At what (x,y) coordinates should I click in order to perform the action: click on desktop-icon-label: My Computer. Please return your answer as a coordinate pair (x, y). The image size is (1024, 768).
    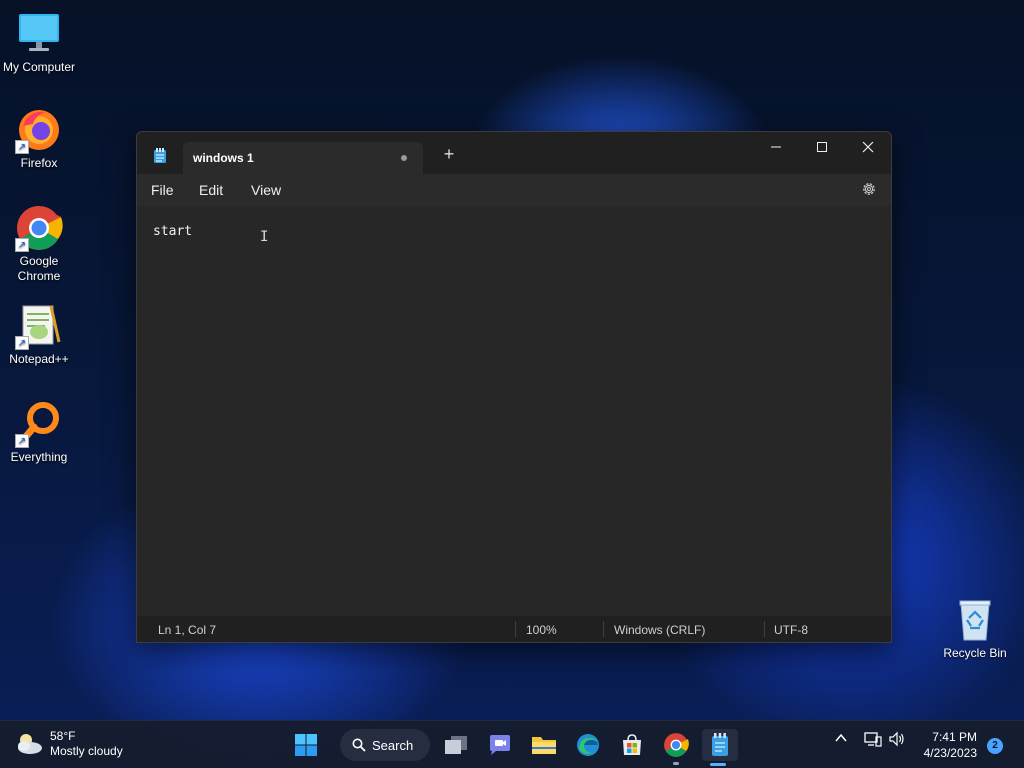
    Looking at the image, I should click on (39, 67).